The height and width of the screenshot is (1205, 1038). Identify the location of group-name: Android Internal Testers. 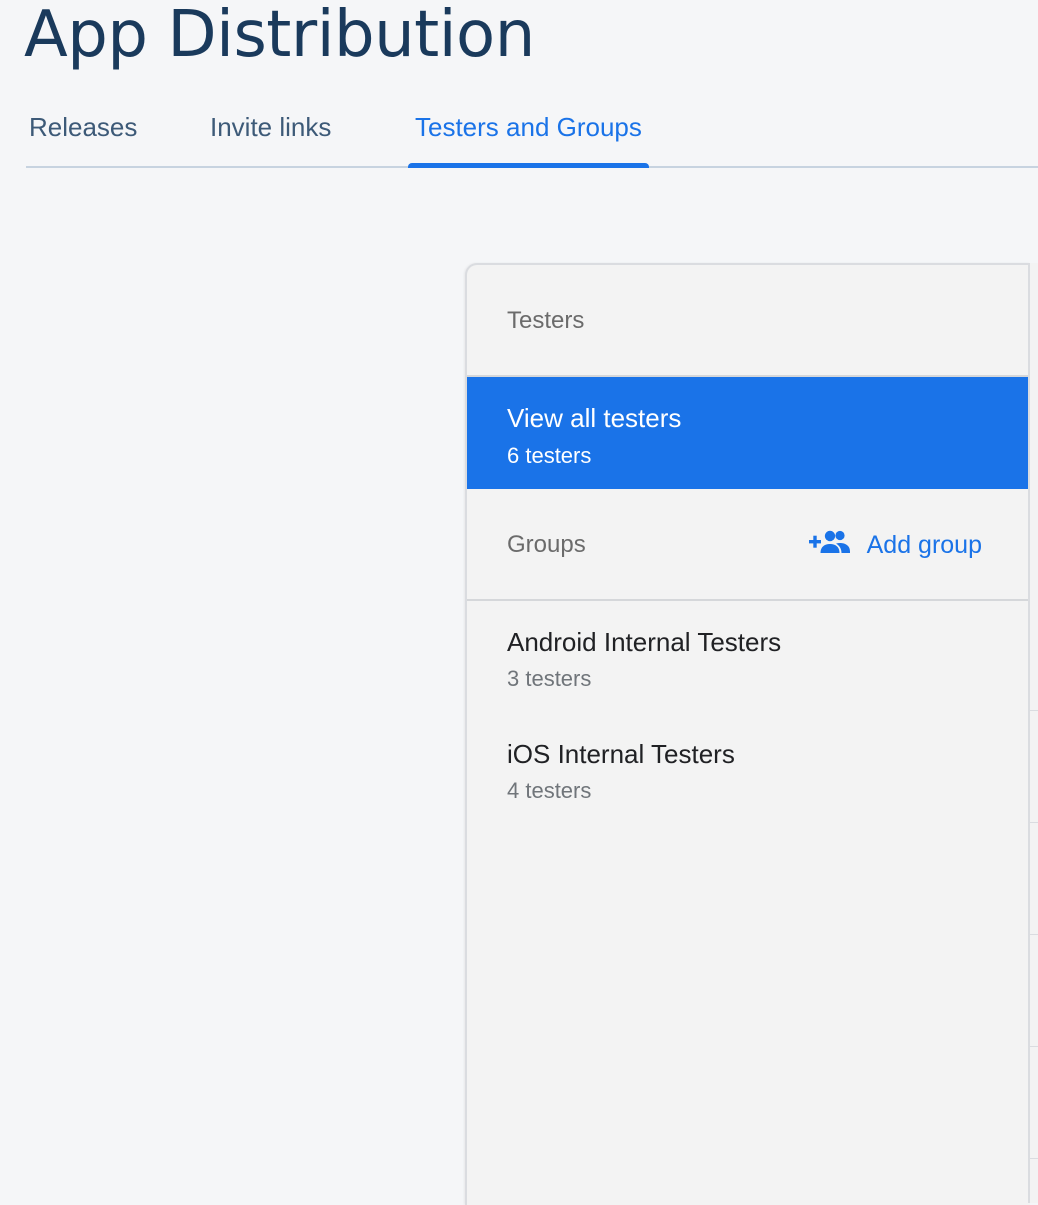
(644, 642).